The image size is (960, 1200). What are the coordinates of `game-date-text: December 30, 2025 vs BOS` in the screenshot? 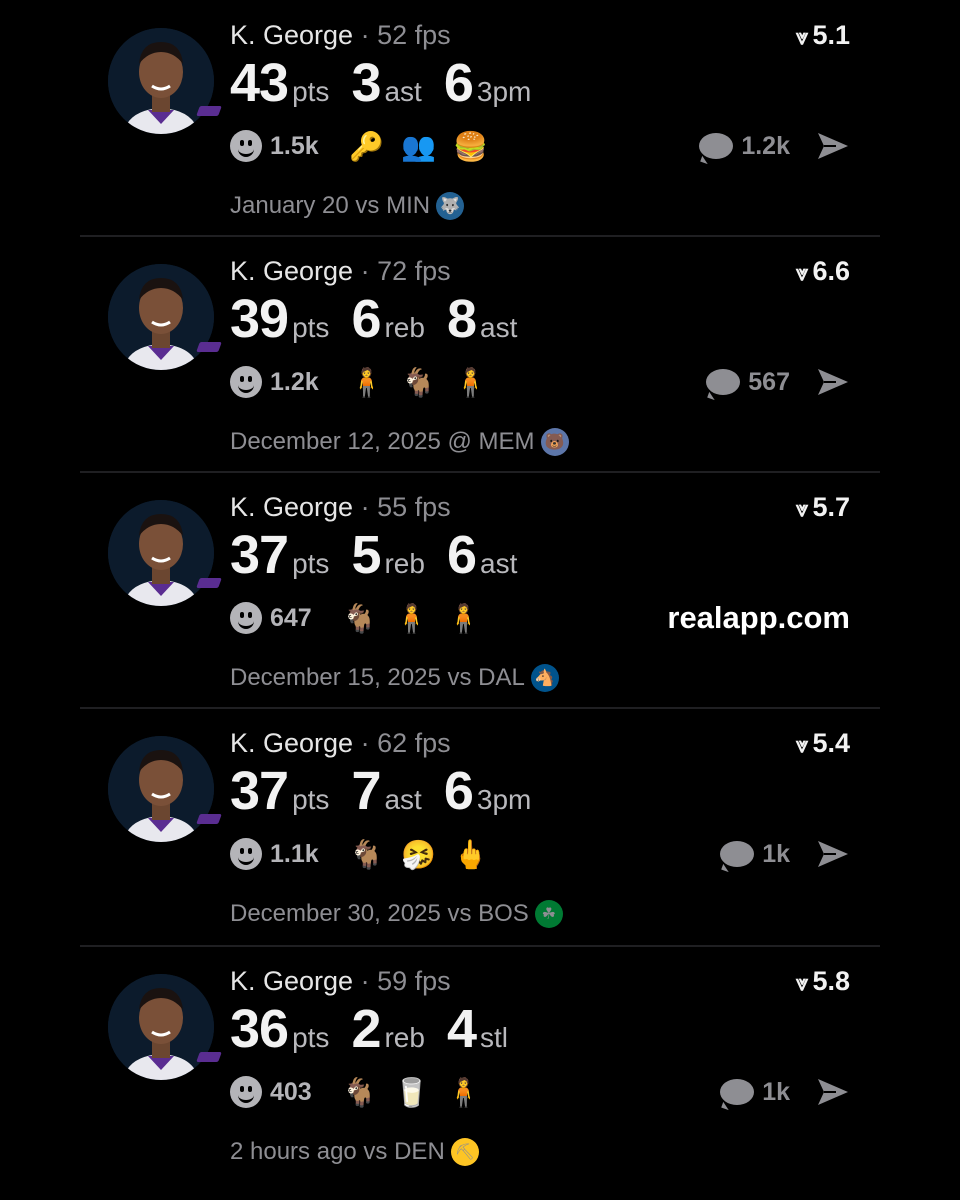 It's located at (379, 913).